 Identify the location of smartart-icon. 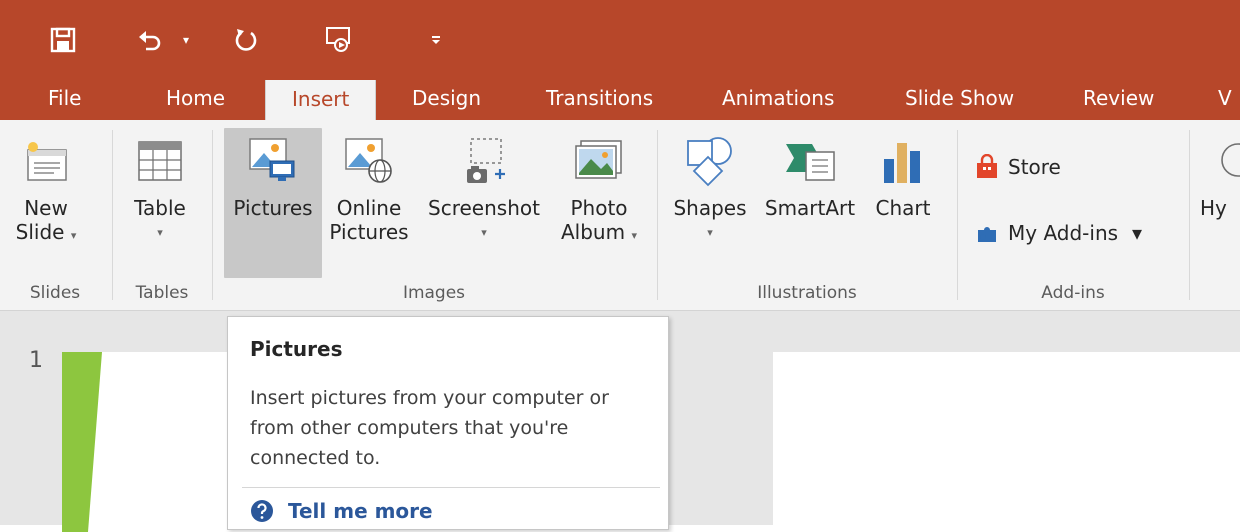
(810, 161).